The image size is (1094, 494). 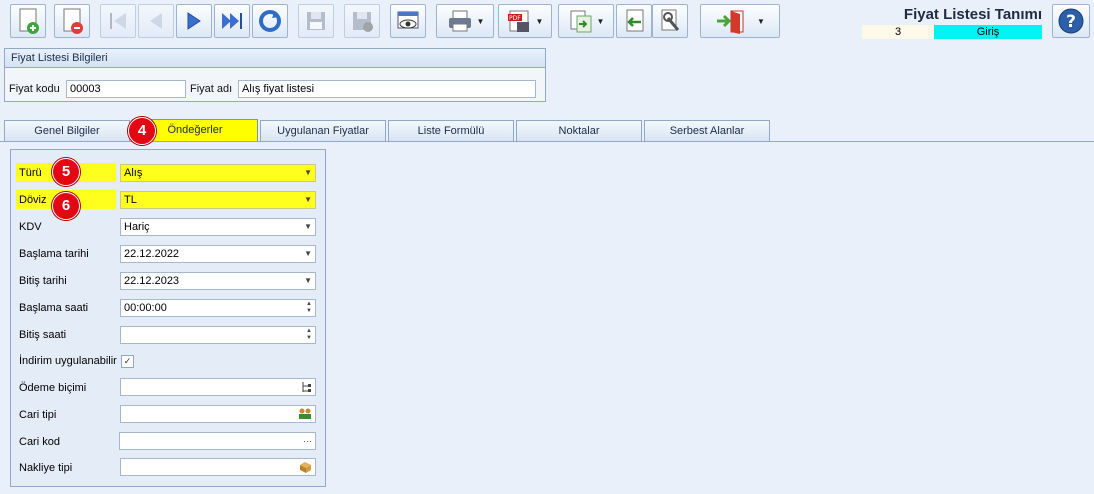 I want to click on tools-button, so click(x=670, y=21).